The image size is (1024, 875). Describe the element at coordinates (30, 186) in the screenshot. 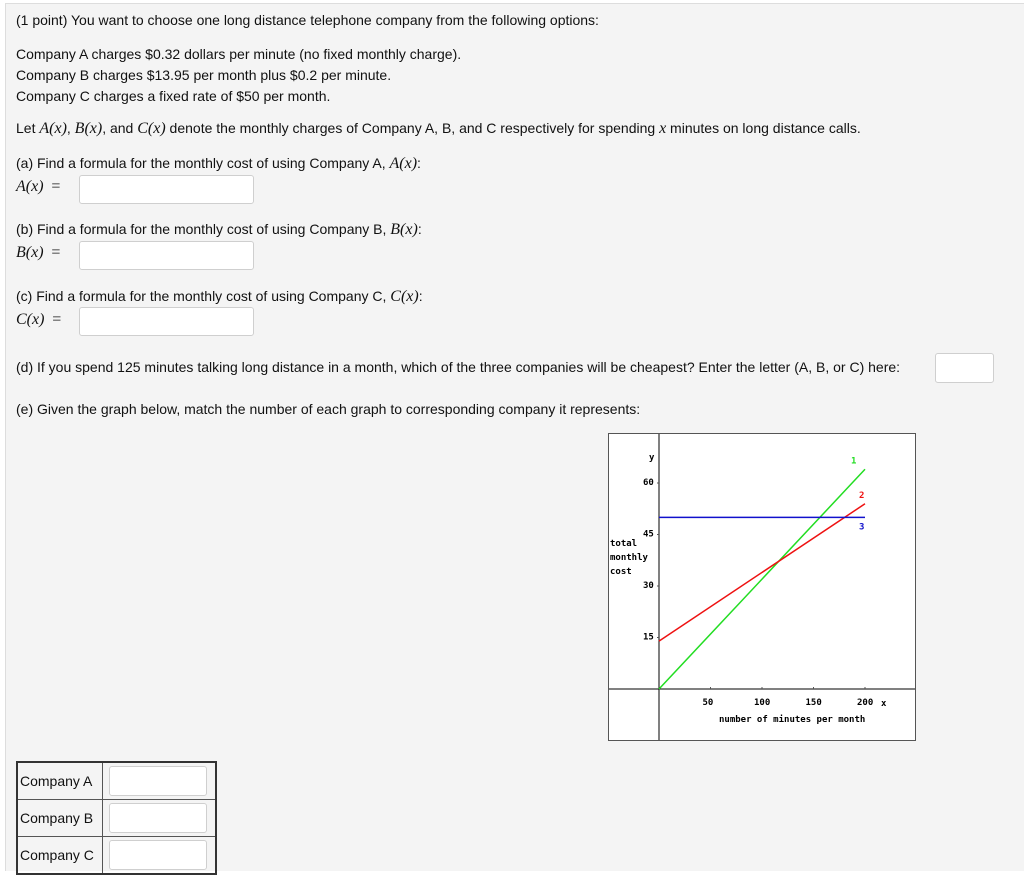

I see `part-a-fn-label: A(x)` at that location.